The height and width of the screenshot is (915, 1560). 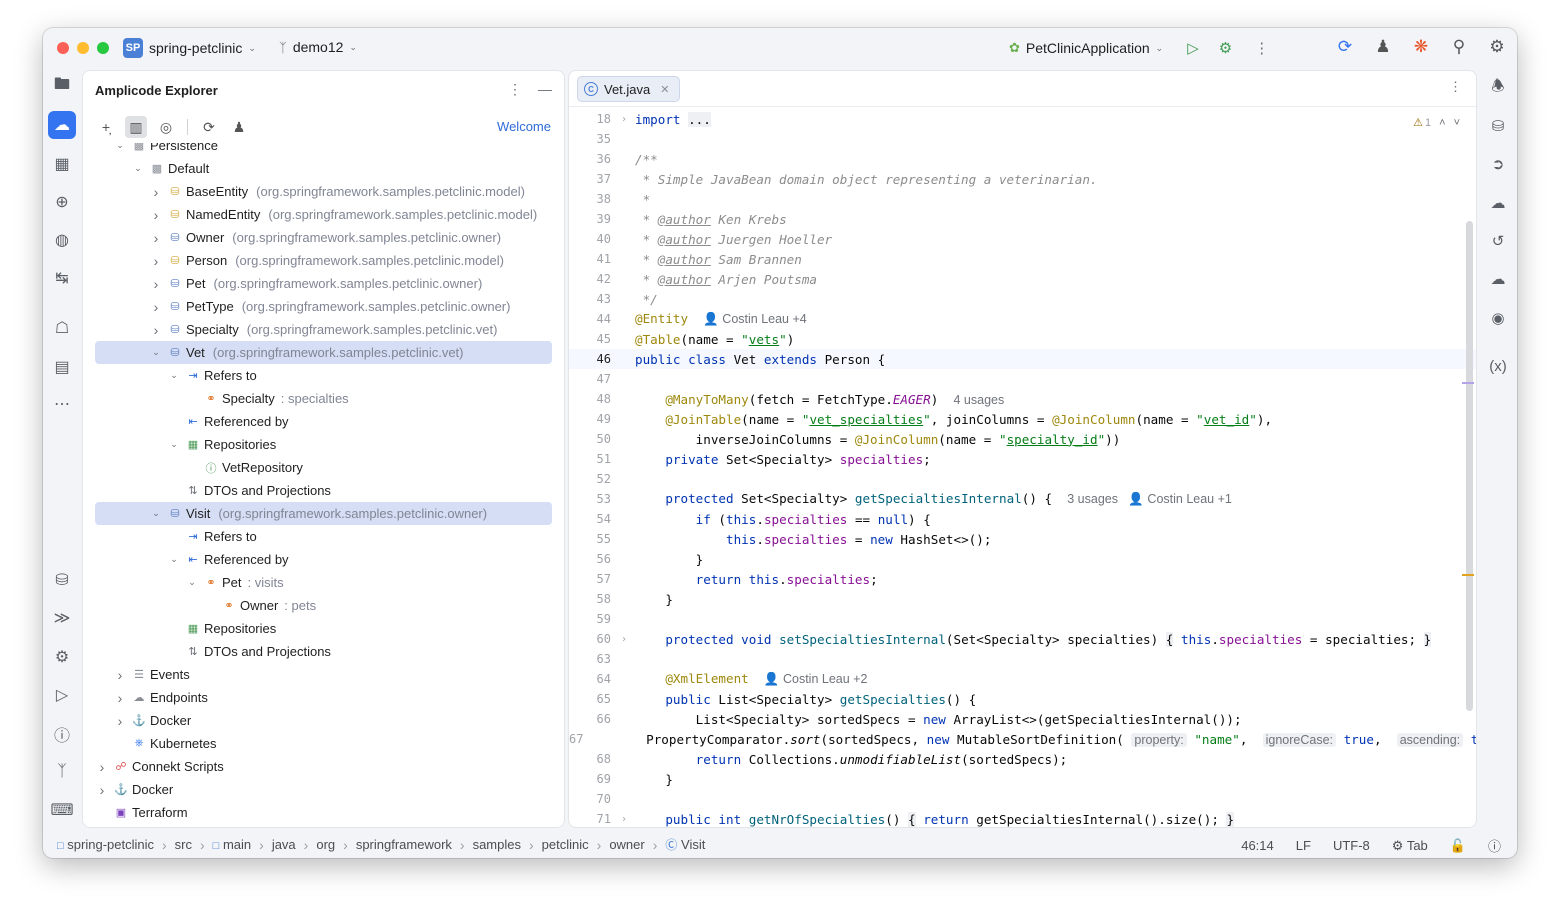 What do you see at coordinates (323, 421) in the screenshot?
I see `tree-item: ⇤ Referenced by` at bounding box center [323, 421].